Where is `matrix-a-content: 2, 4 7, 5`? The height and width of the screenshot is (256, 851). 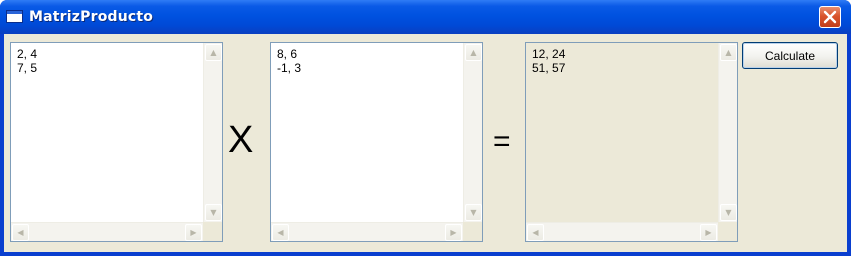 matrix-a-content: 2, 4 7, 5 is located at coordinates (27, 61).